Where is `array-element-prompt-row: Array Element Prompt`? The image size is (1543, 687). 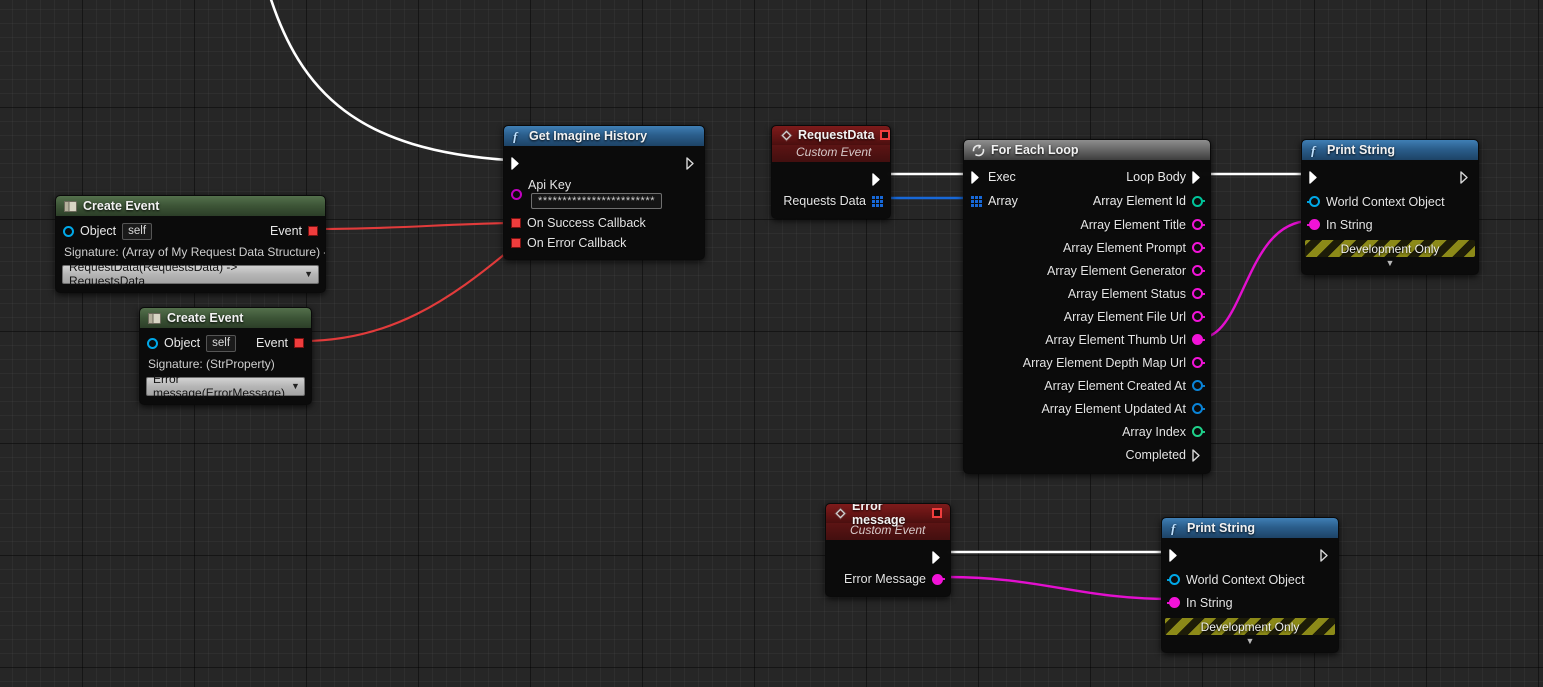 array-element-prompt-row: Array Element Prompt is located at coordinates (1087, 247).